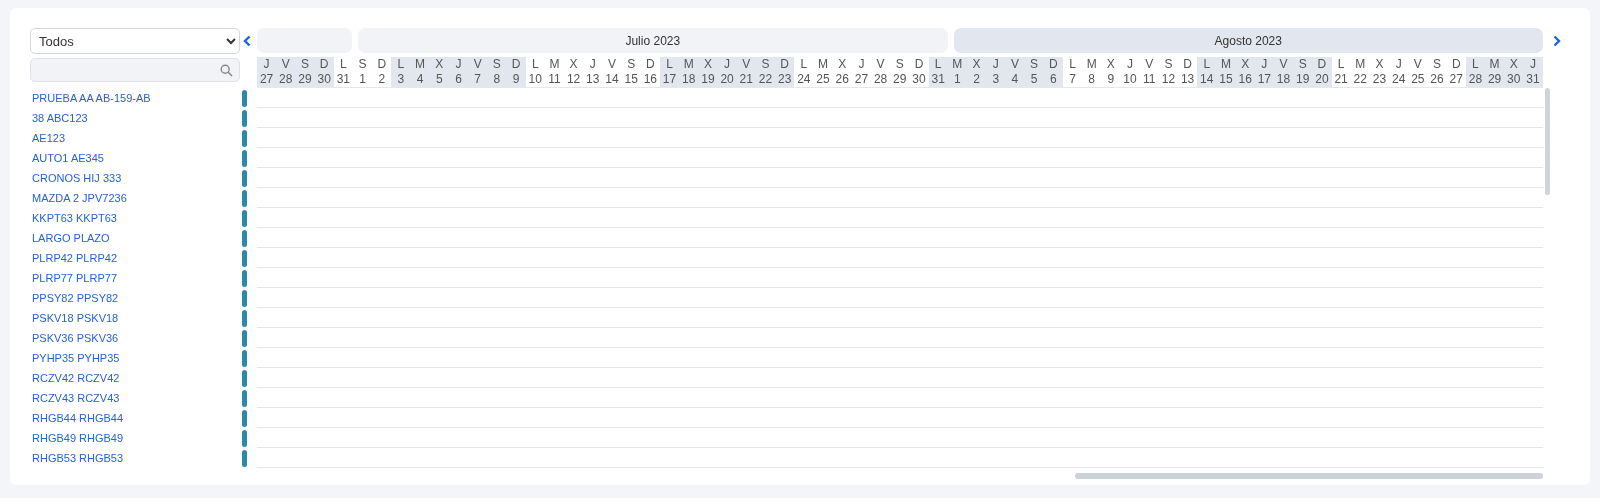 The image size is (1600, 498). I want to click on month-tab: Agosto 2023, so click(1248, 40).